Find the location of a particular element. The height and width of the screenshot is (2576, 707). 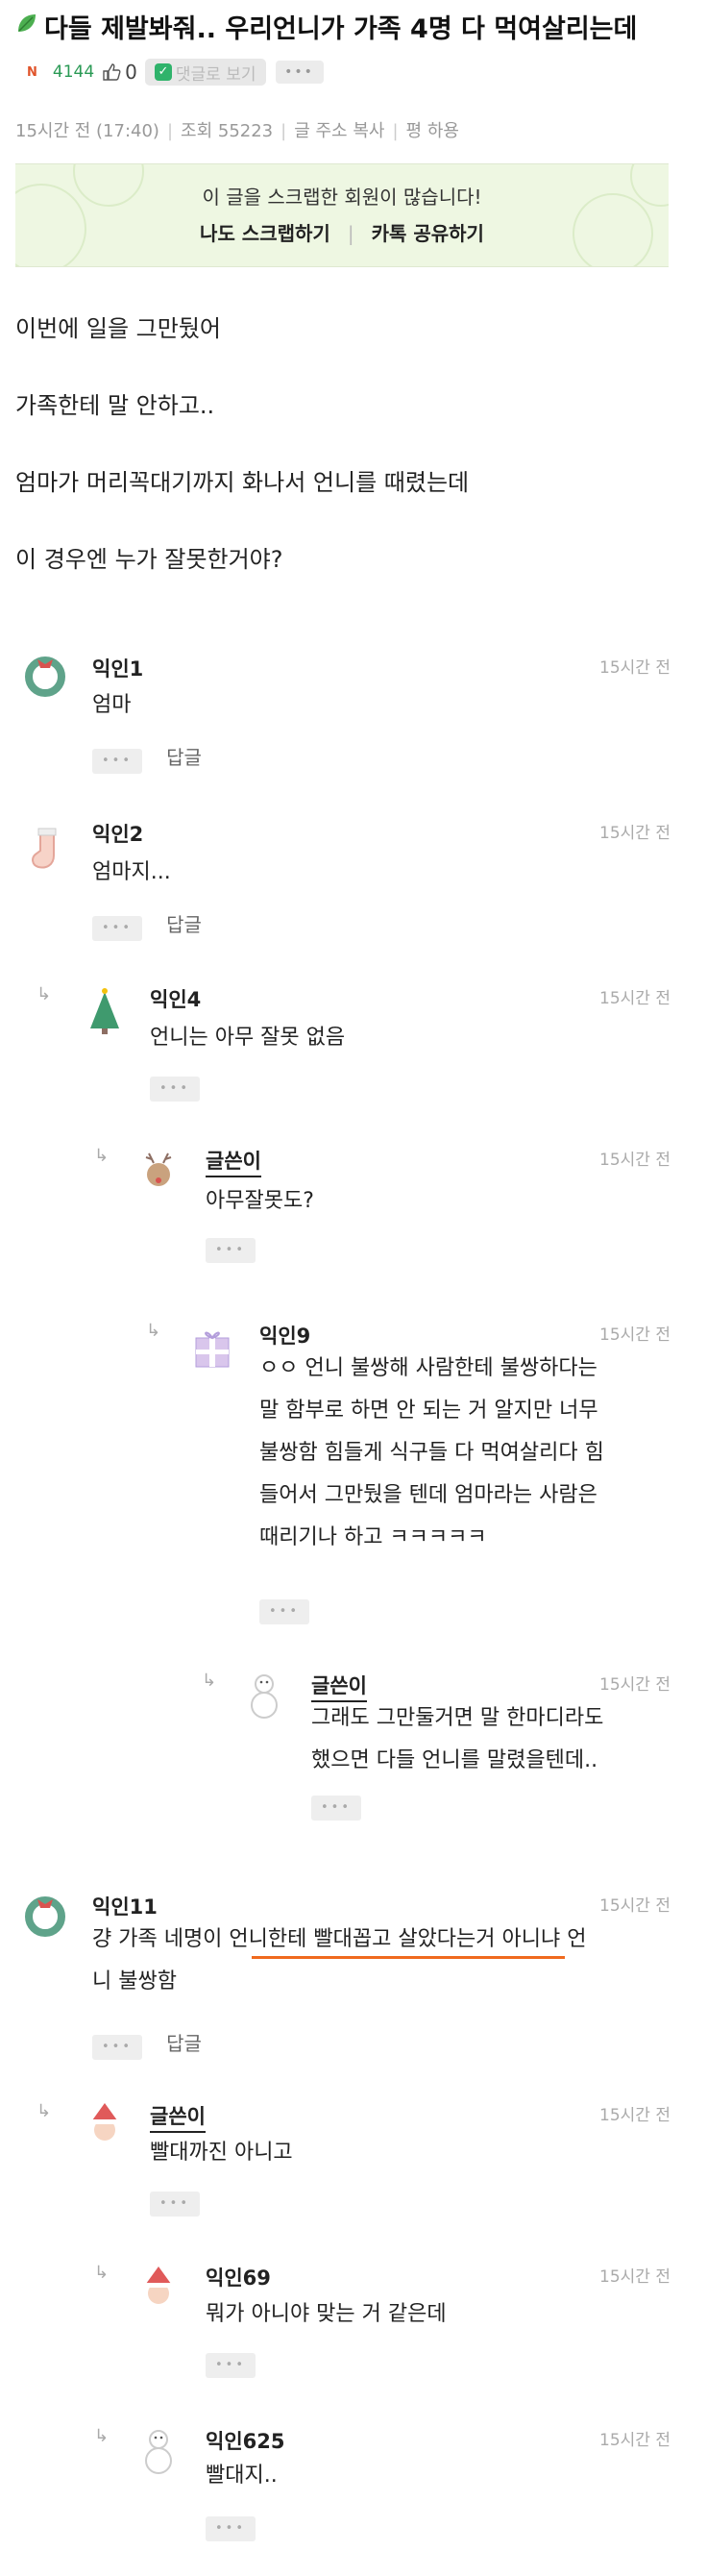

comment-text: 아무잘못도? is located at coordinates (260, 1201).